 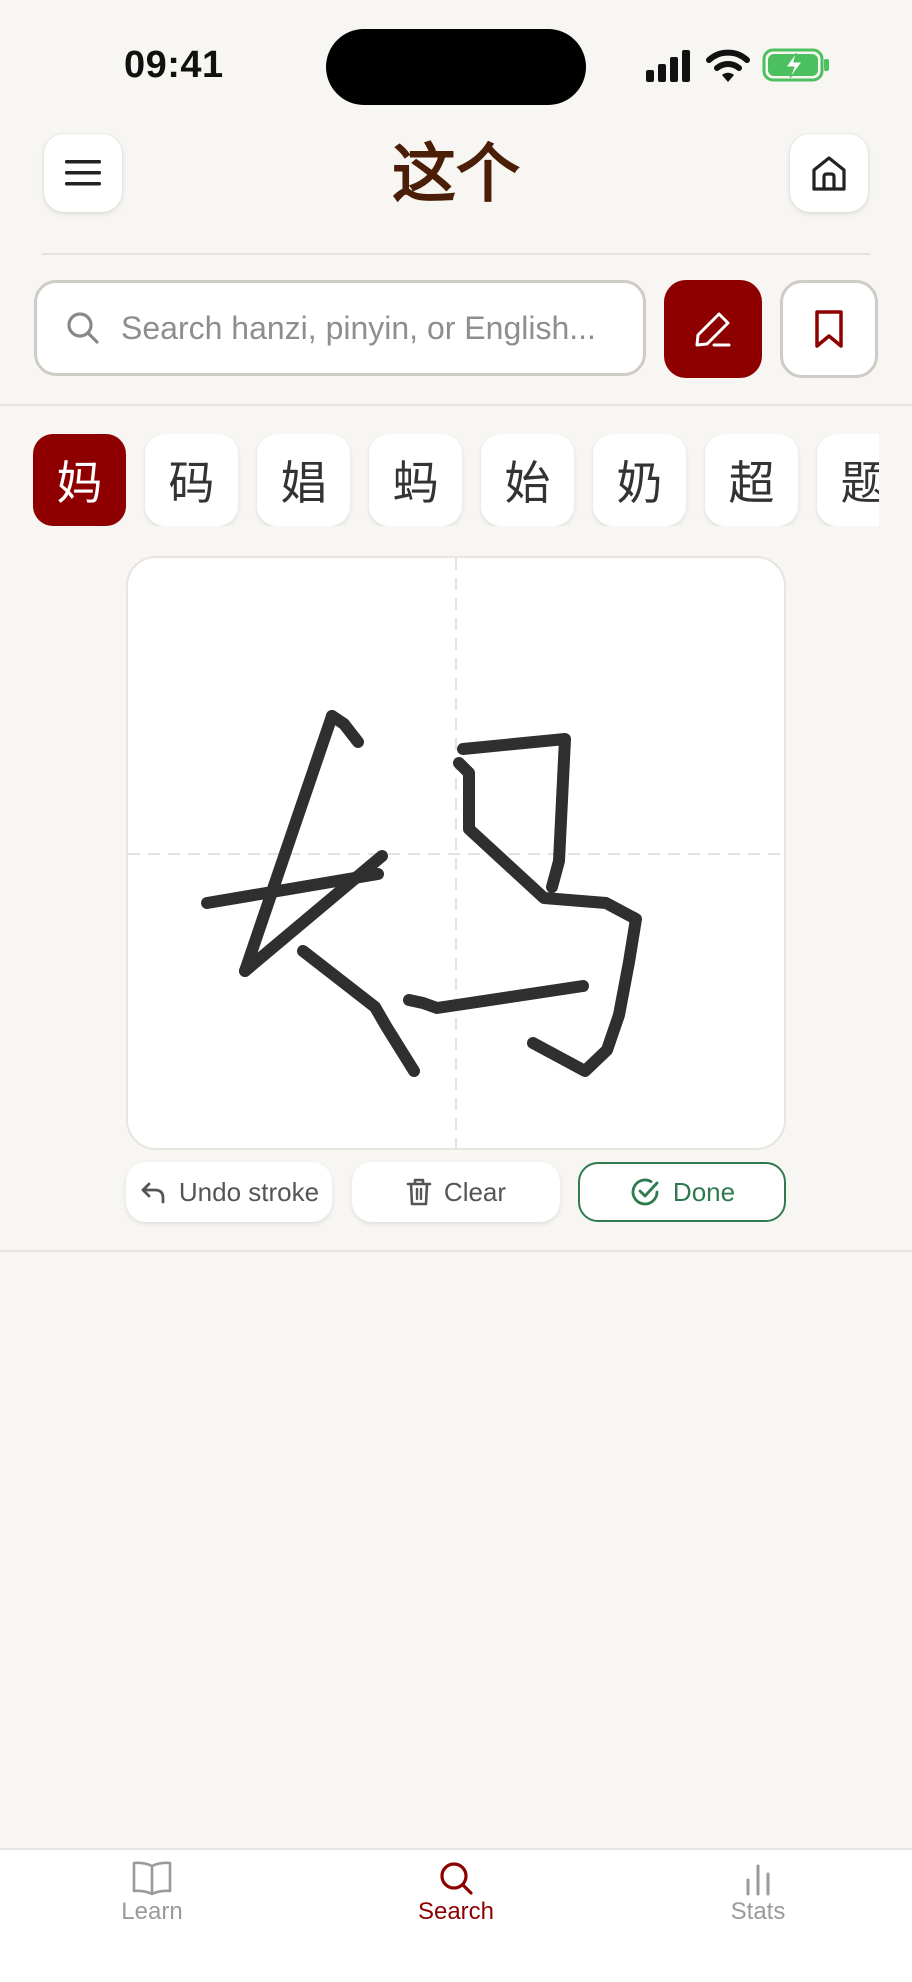 I want to click on tab-bar: Learn Search Stats, so click(x=456, y=1915).